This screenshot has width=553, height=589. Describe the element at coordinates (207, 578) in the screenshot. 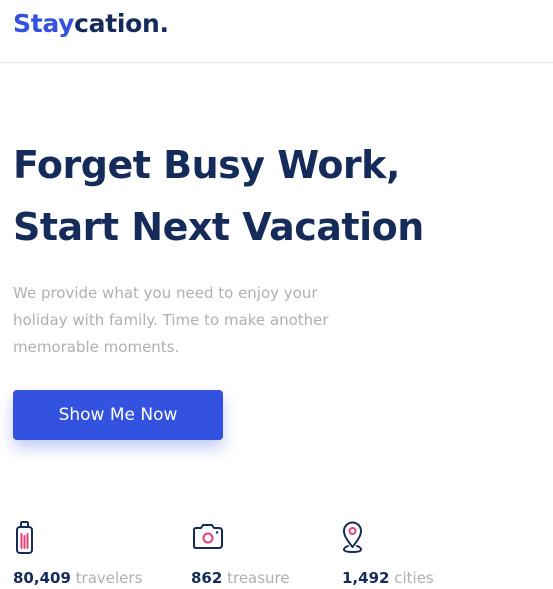

I see `stat-value: 862` at that location.